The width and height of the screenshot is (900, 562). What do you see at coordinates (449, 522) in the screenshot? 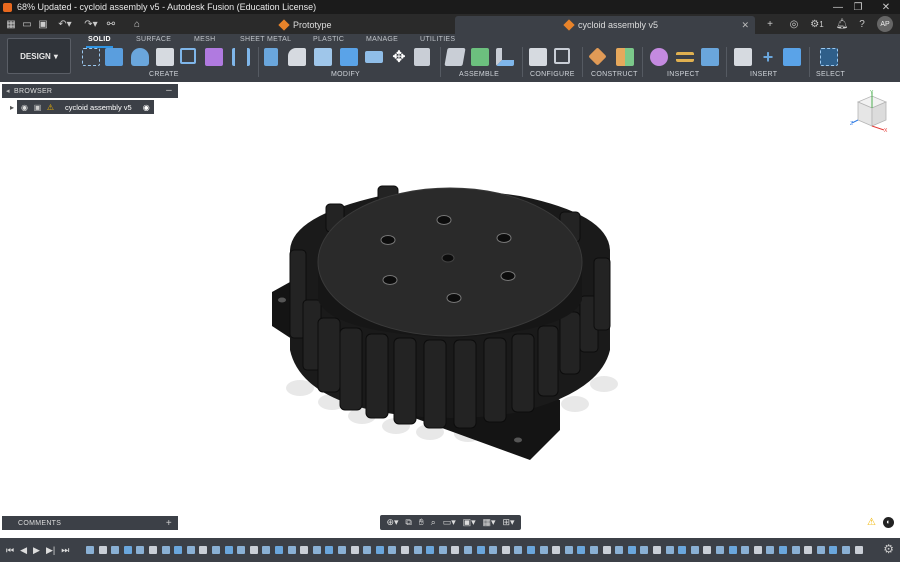
I see `fit-icon: ▭▾` at bounding box center [449, 522].